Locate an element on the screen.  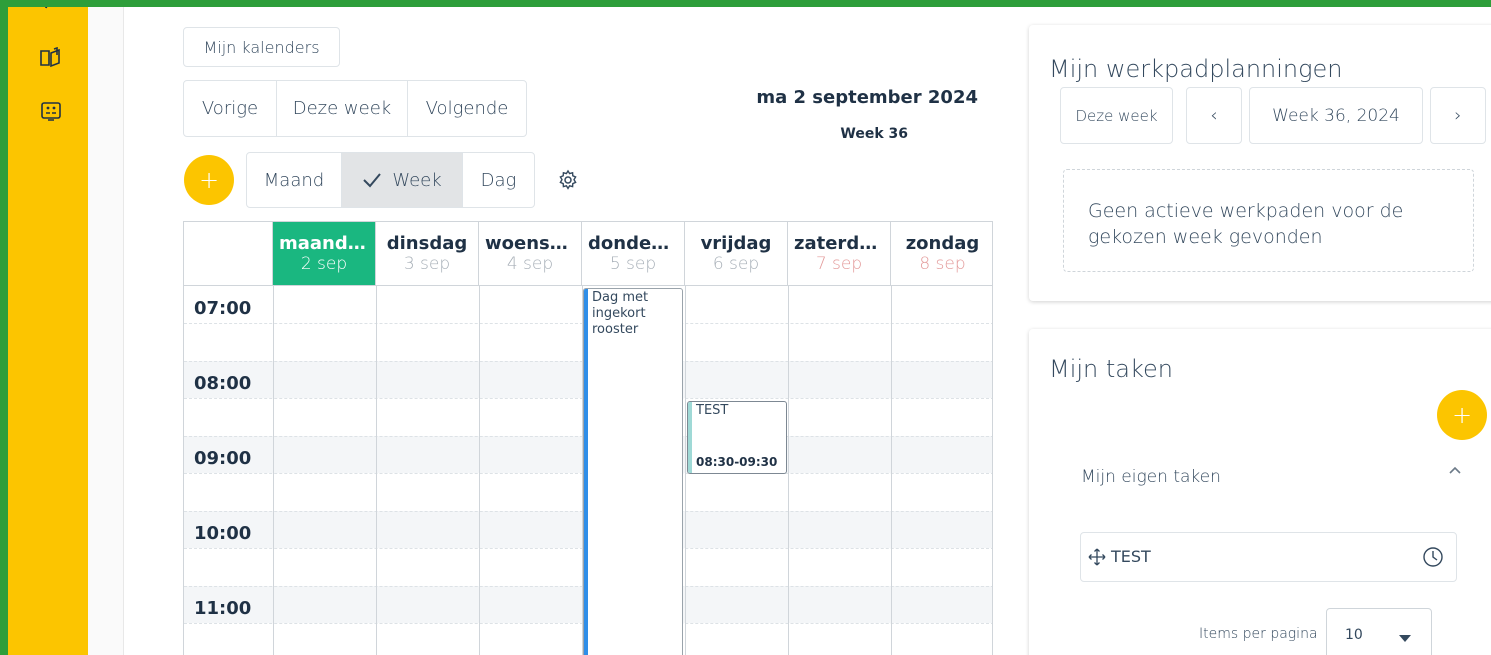
day-name: zondag is located at coordinates (942, 243).